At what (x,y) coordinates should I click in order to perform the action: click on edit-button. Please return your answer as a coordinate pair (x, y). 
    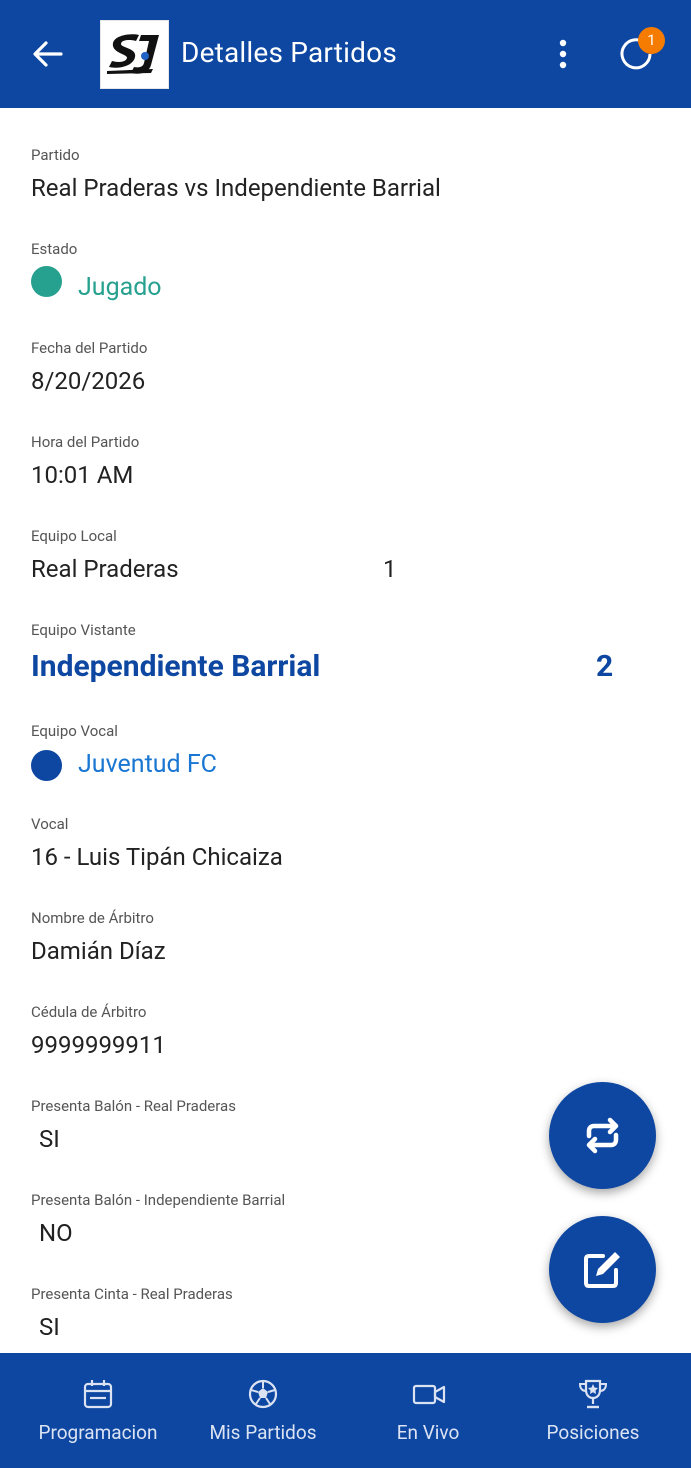
    Looking at the image, I should click on (602, 1269).